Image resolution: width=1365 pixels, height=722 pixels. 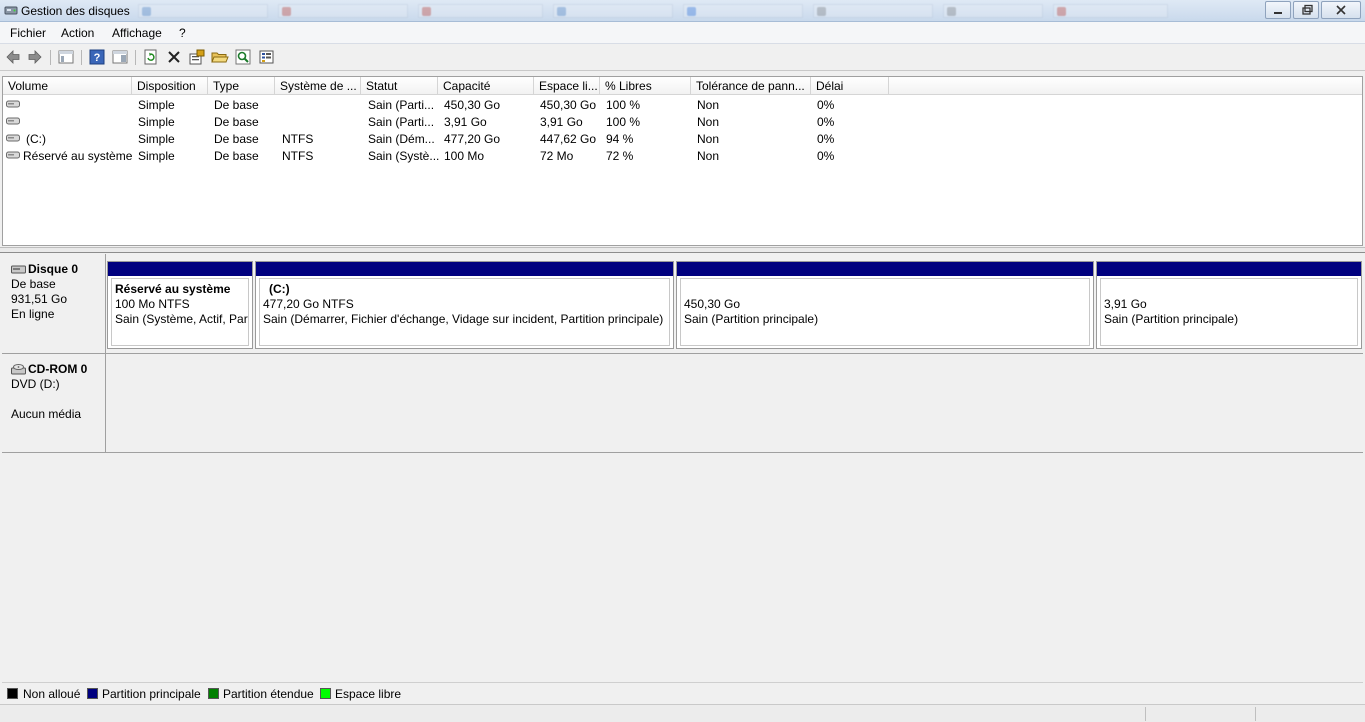 What do you see at coordinates (220, 57) in the screenshot?
I see `open-folder-icon` at bounding box center [220, 57].